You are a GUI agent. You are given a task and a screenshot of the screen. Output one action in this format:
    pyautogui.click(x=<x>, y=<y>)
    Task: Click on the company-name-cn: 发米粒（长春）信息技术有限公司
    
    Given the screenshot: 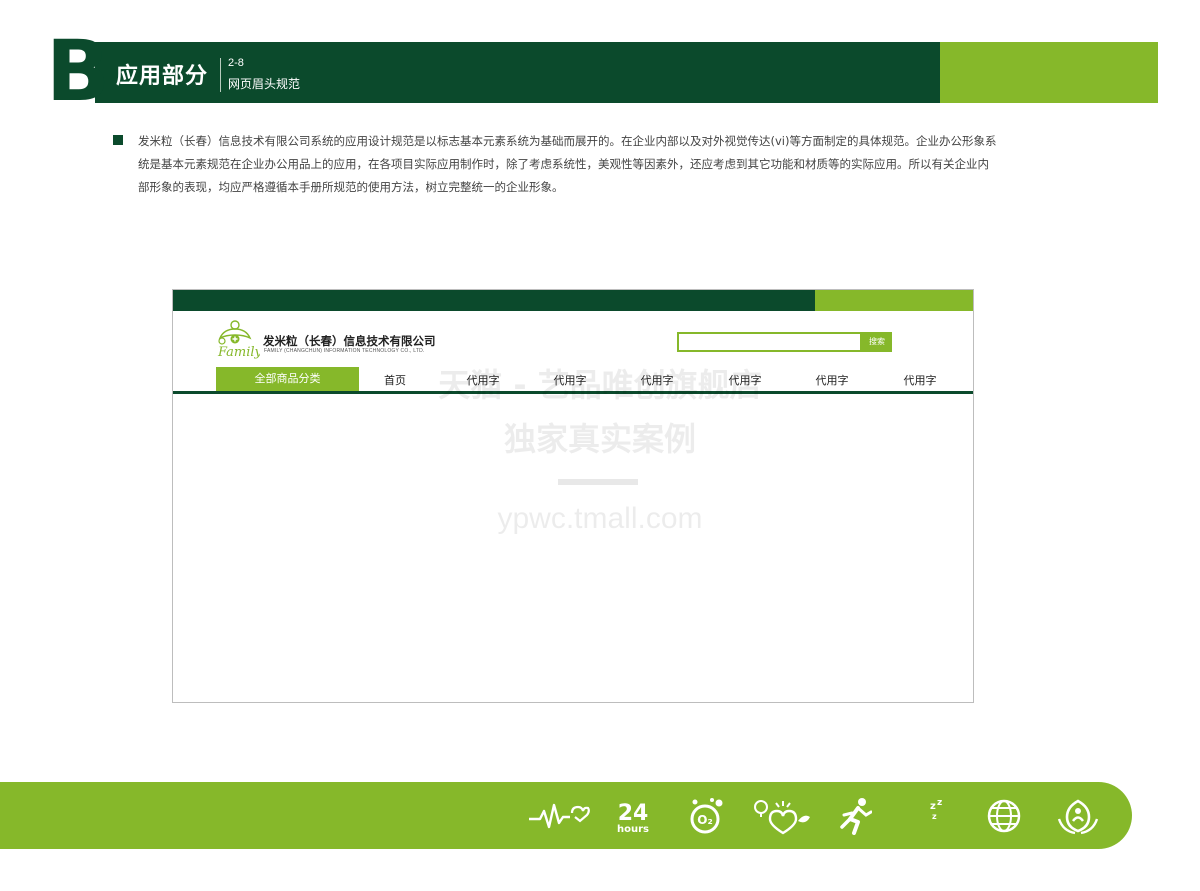 What is the action you would take?
    pyautogui.click(x=349, y=341)
    